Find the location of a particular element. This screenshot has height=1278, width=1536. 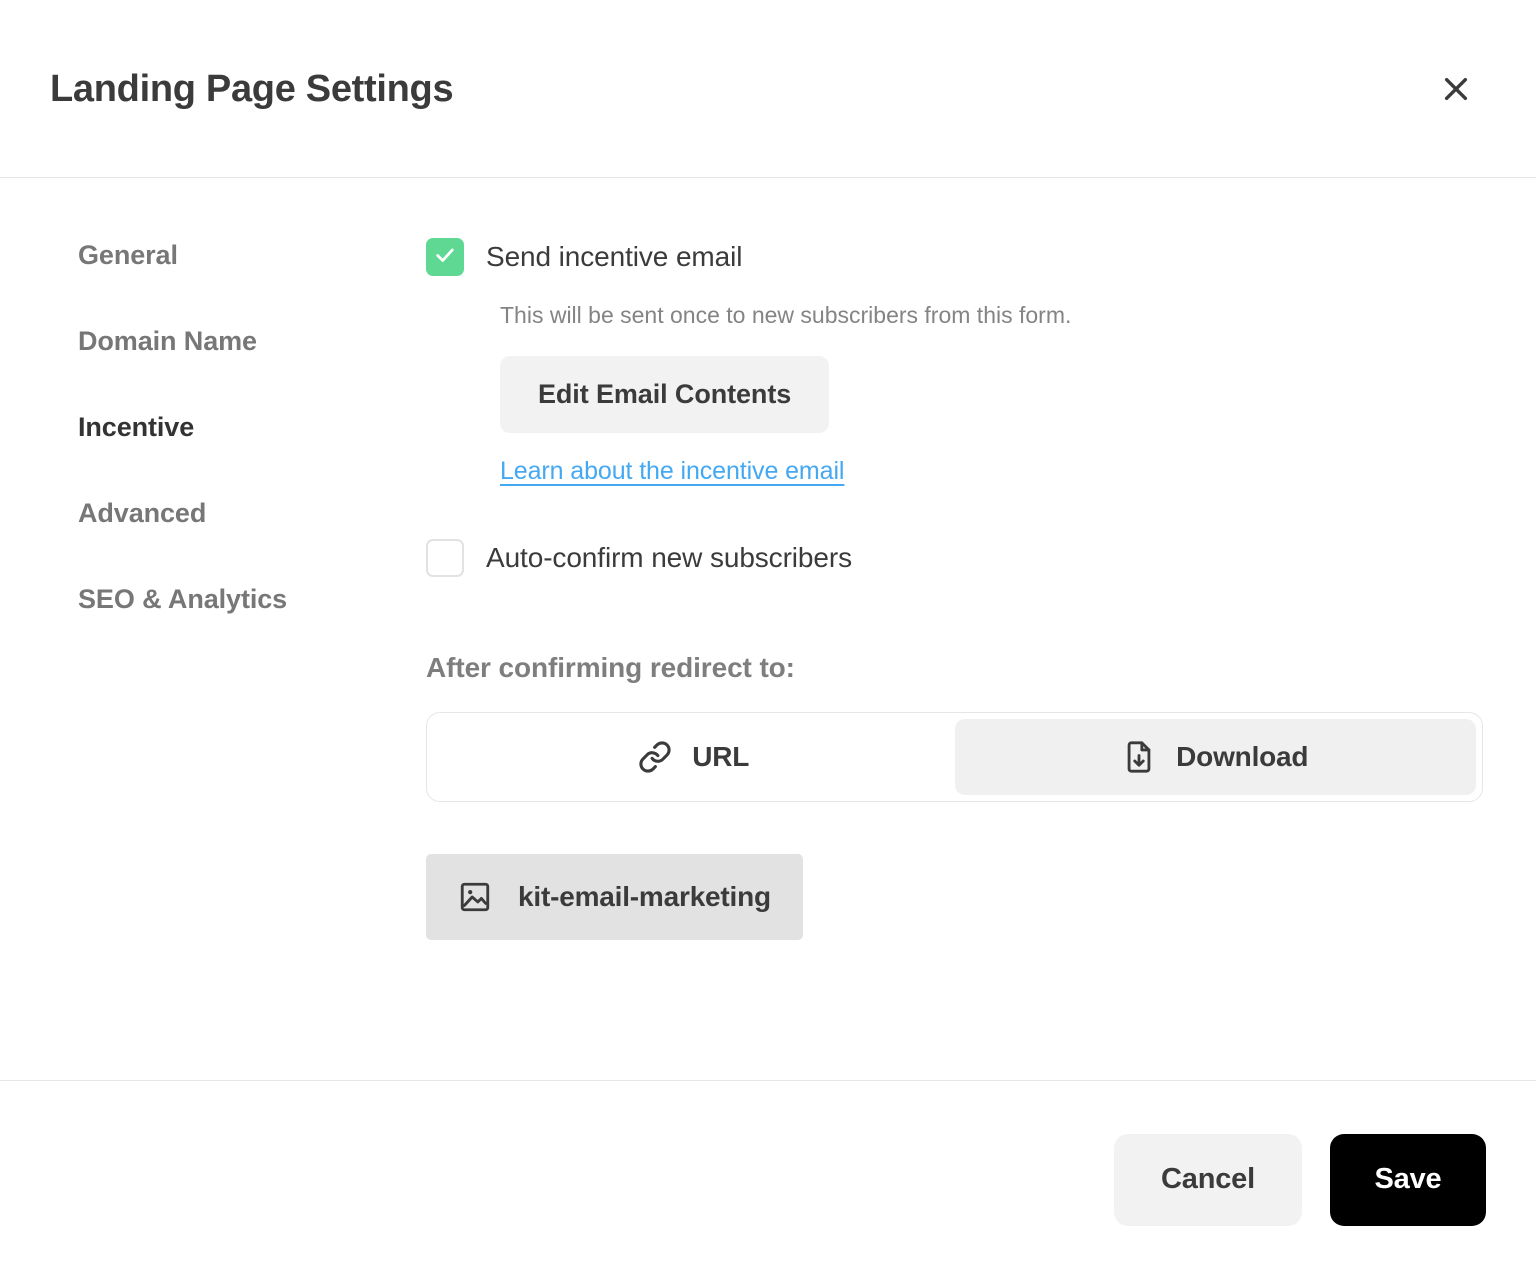

page-title: Landing Page Settings is located at coordinates (252, 88).